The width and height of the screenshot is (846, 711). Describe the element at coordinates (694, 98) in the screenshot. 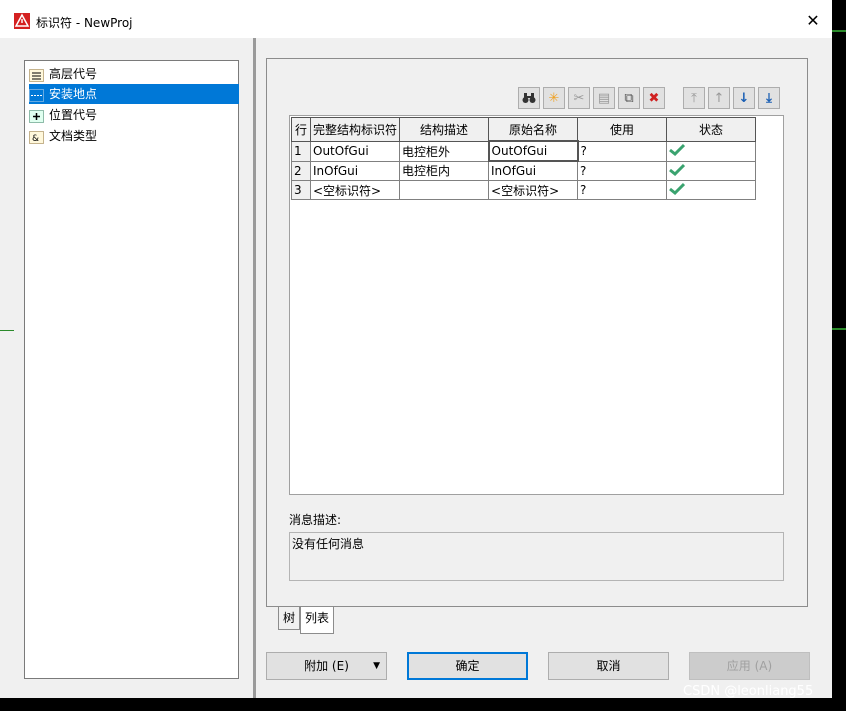

I see `move-top-icon: ⤒` at that location.